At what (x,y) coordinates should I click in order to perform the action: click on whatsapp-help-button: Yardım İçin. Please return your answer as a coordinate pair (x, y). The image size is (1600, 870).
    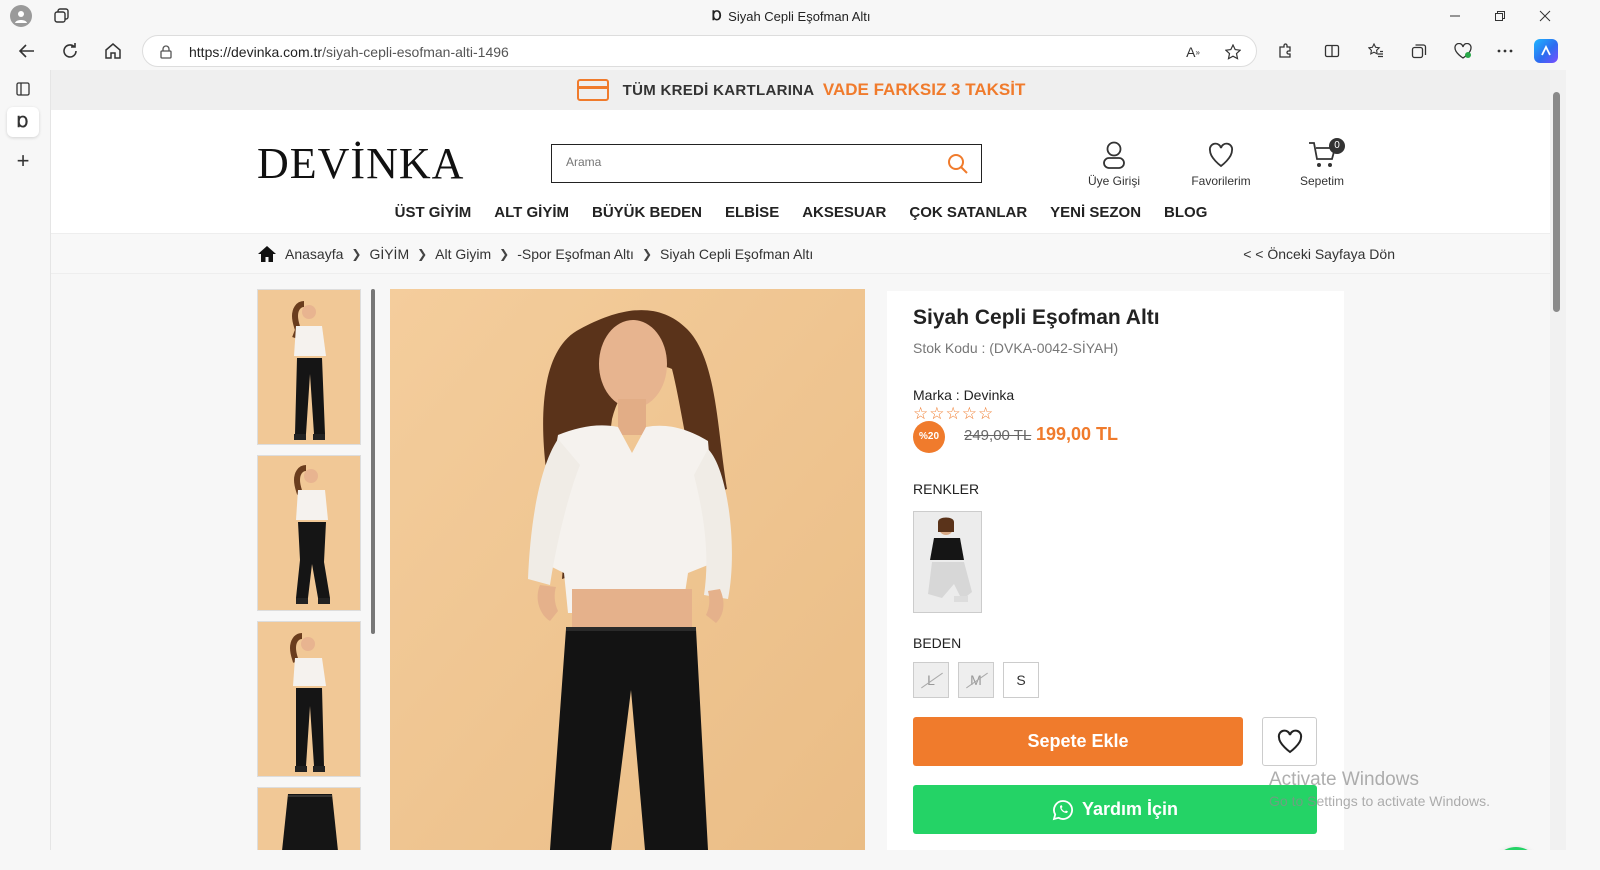
    Looking at the image, I should click on (1115, 809).